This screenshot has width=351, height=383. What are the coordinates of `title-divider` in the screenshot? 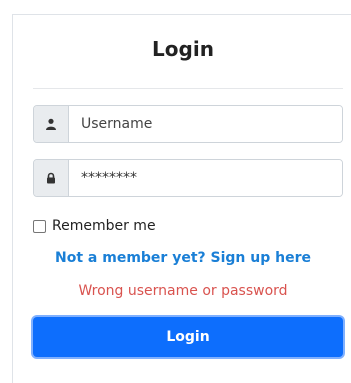 It's located at (188, 88).